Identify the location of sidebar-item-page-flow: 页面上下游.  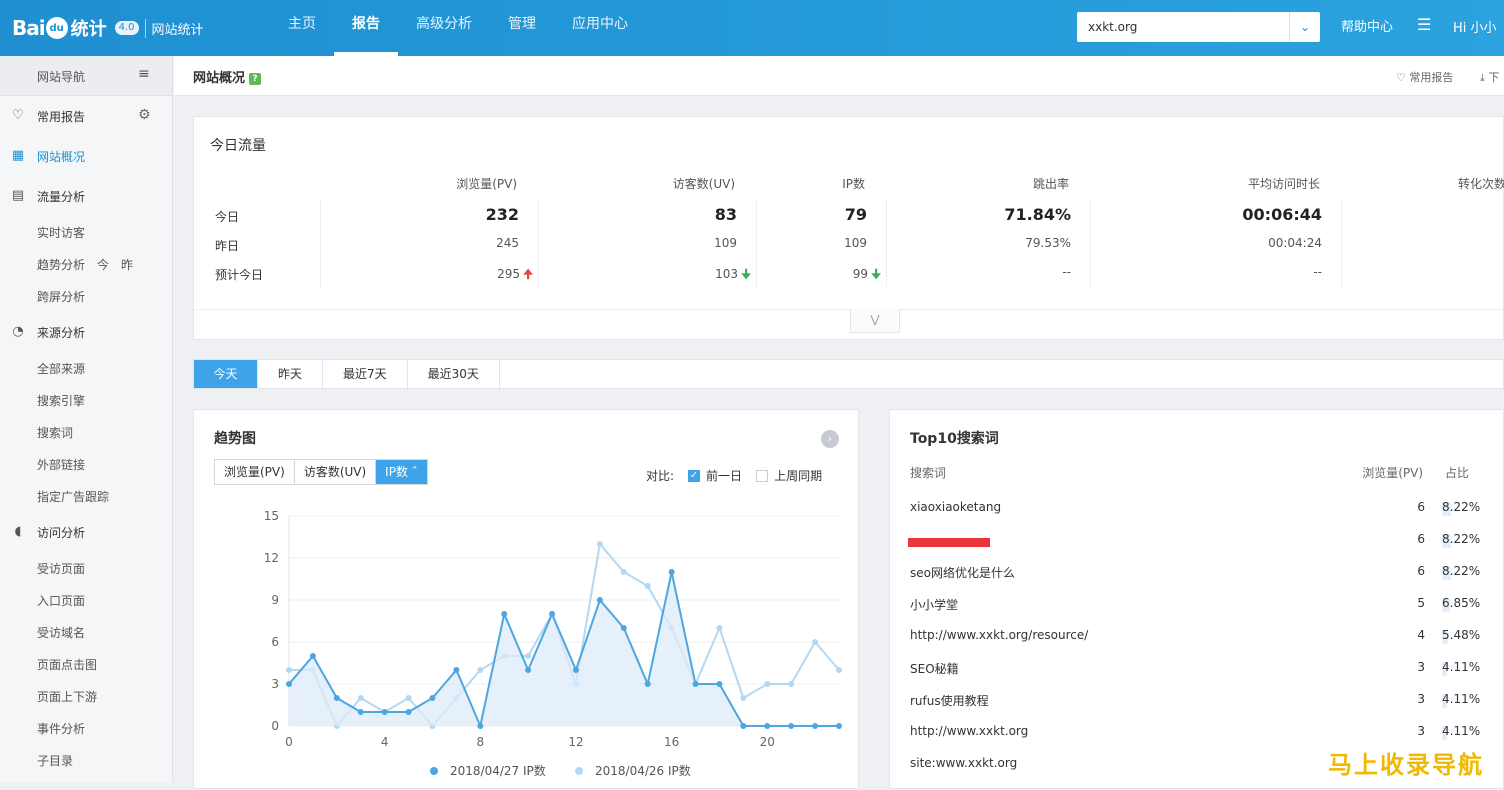
(67, 696).